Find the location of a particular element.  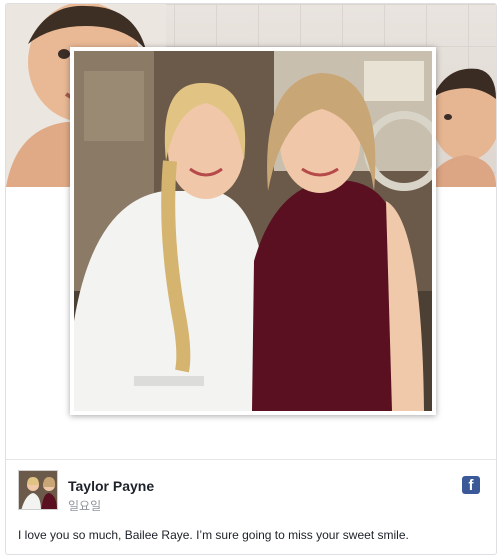

post-header: Taylor Payne 일요일 f is located at coordinates (252, 492).